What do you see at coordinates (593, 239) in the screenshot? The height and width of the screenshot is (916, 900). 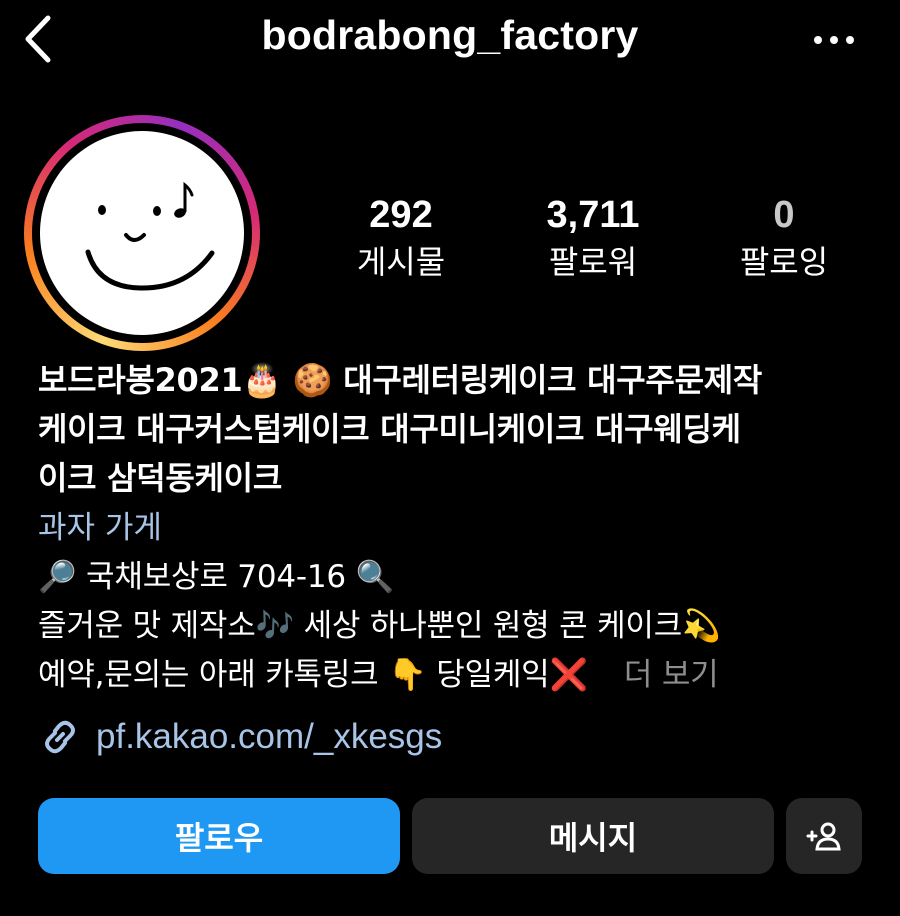 I see `stat-followers: 3,711 팔로워` at bounding box center [593, 239].